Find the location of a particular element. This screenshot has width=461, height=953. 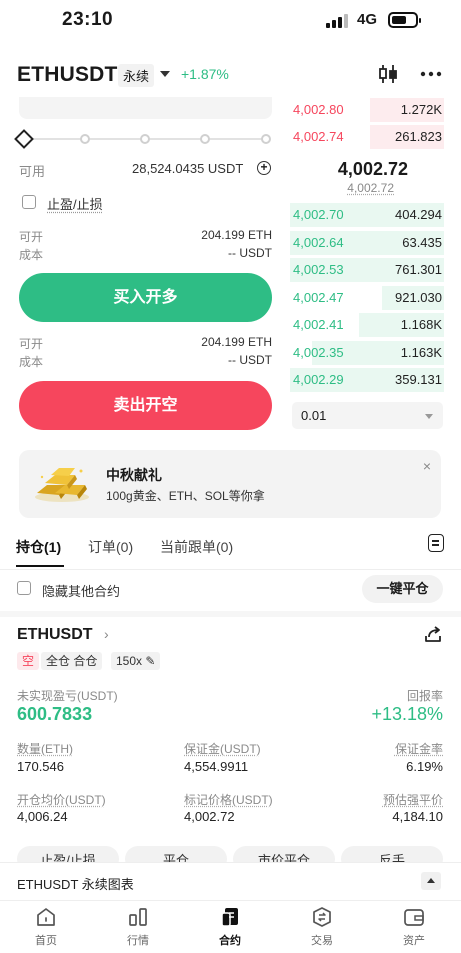

liq-price-label: 预估强平价 is located at coordinates (412, 800).